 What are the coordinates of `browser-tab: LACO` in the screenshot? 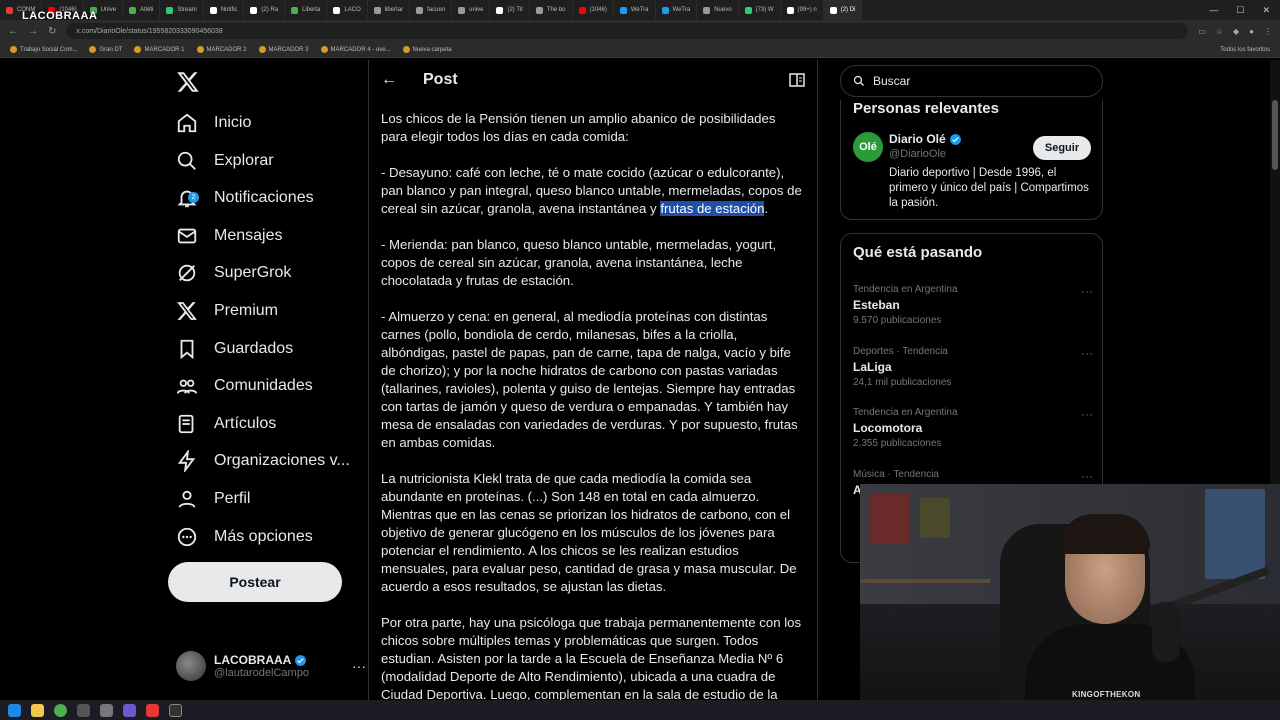 It's located at (347, 10).